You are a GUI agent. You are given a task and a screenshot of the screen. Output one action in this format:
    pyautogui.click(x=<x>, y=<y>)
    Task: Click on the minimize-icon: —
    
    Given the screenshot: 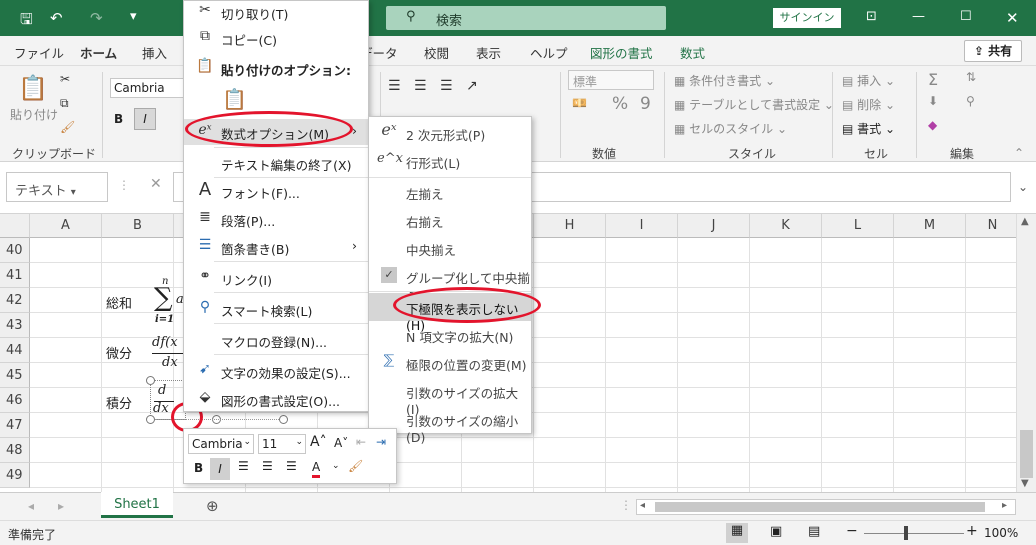 What is the action you would take?
    pyautogui.click(x=918, y=16)
    